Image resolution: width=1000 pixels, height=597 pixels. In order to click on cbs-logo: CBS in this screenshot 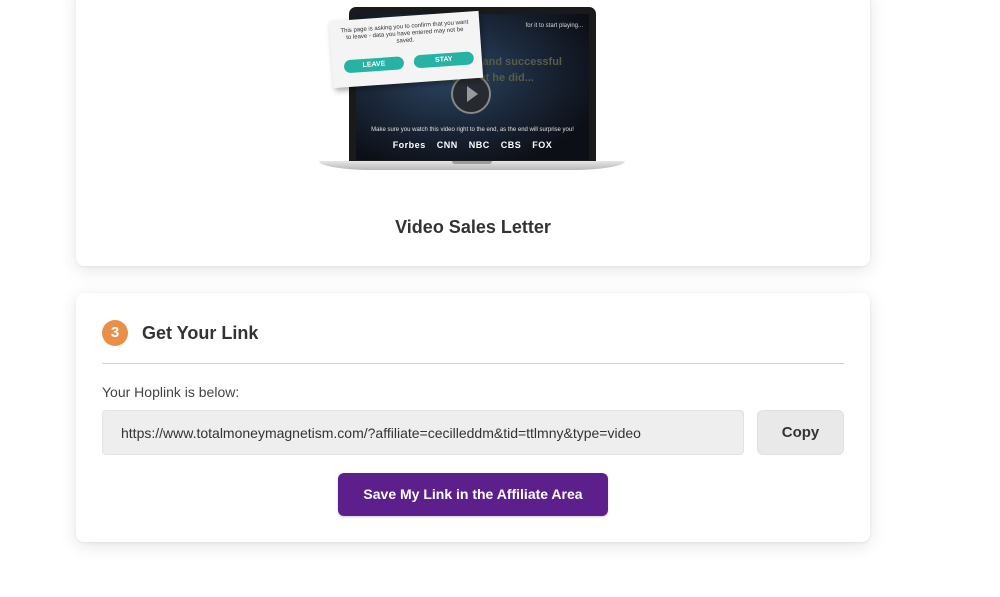, I will do `click(511, 145)`.